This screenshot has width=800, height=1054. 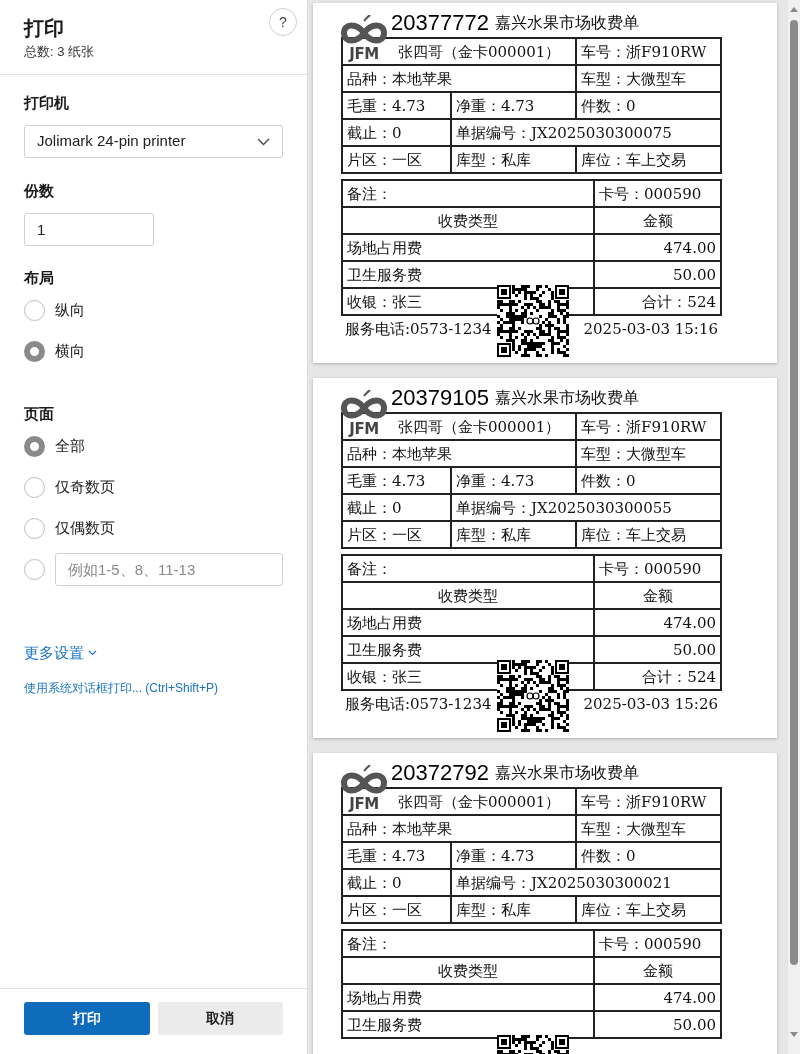 What do you see at coordinates (60, 653) in the screenshot?
I see `more-settings-link: 更多设置` at bounding box center [60, 653].